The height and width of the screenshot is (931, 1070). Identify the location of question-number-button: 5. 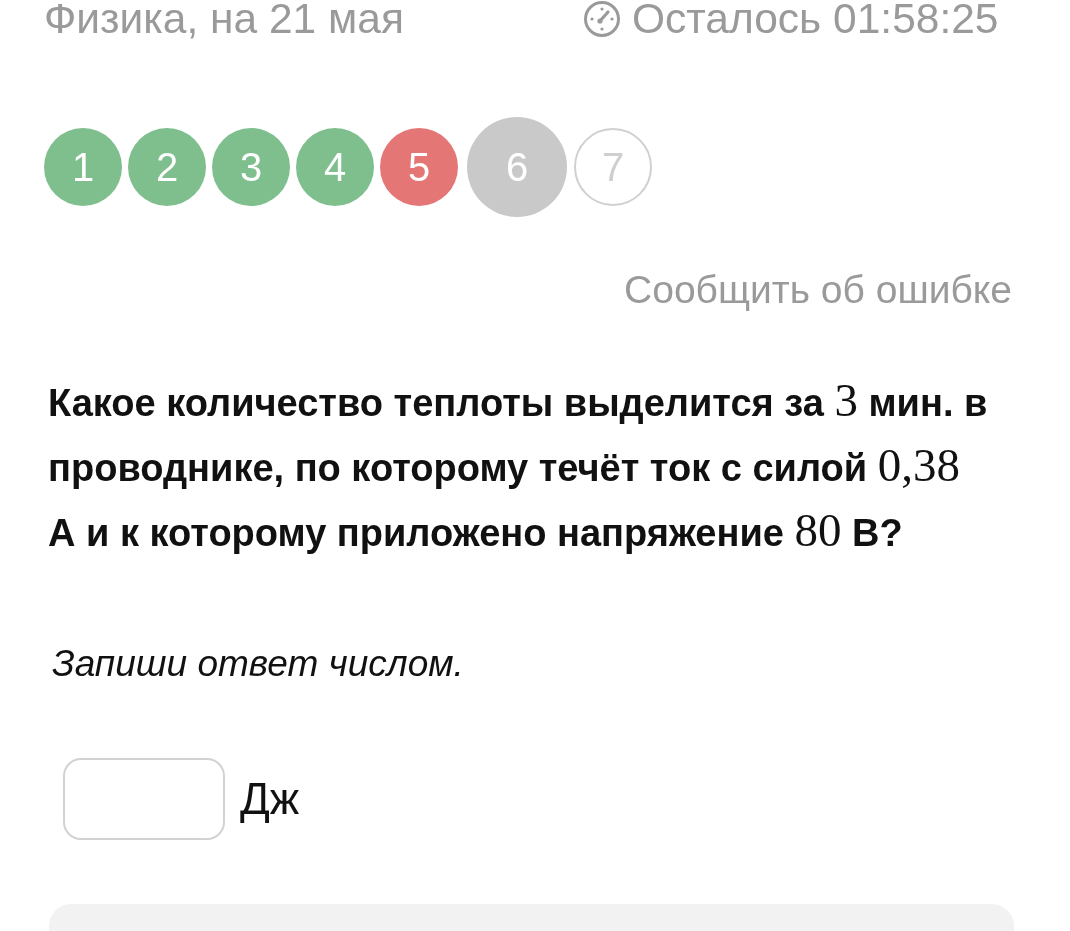
(419, 167).